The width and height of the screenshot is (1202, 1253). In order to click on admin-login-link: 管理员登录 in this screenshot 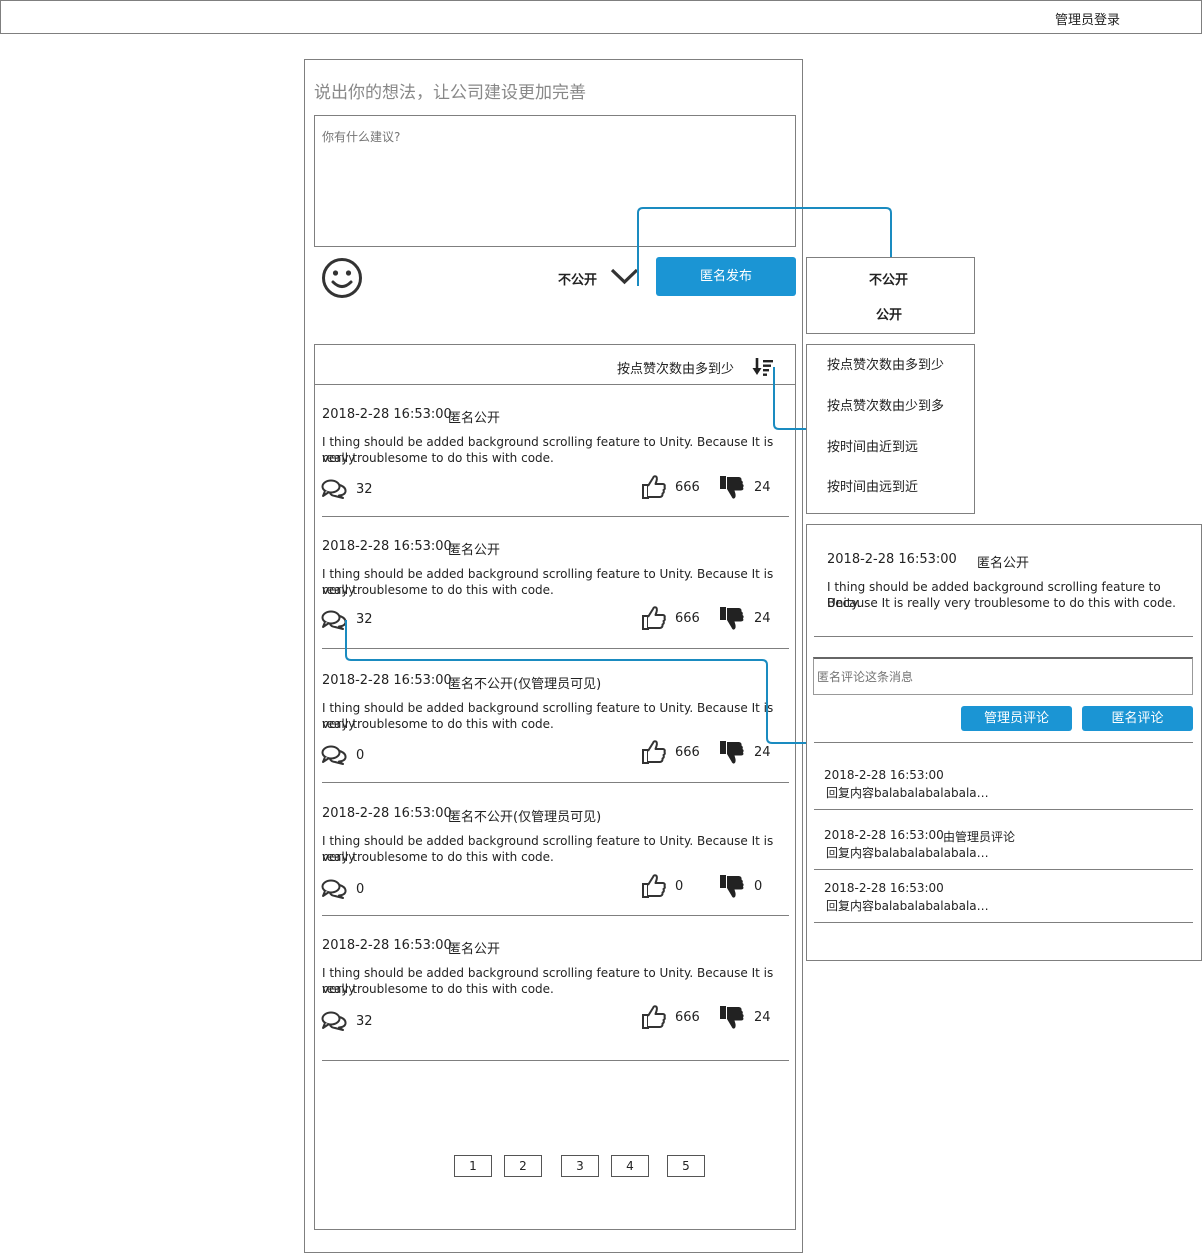, I will do `click(1087, 18)`.